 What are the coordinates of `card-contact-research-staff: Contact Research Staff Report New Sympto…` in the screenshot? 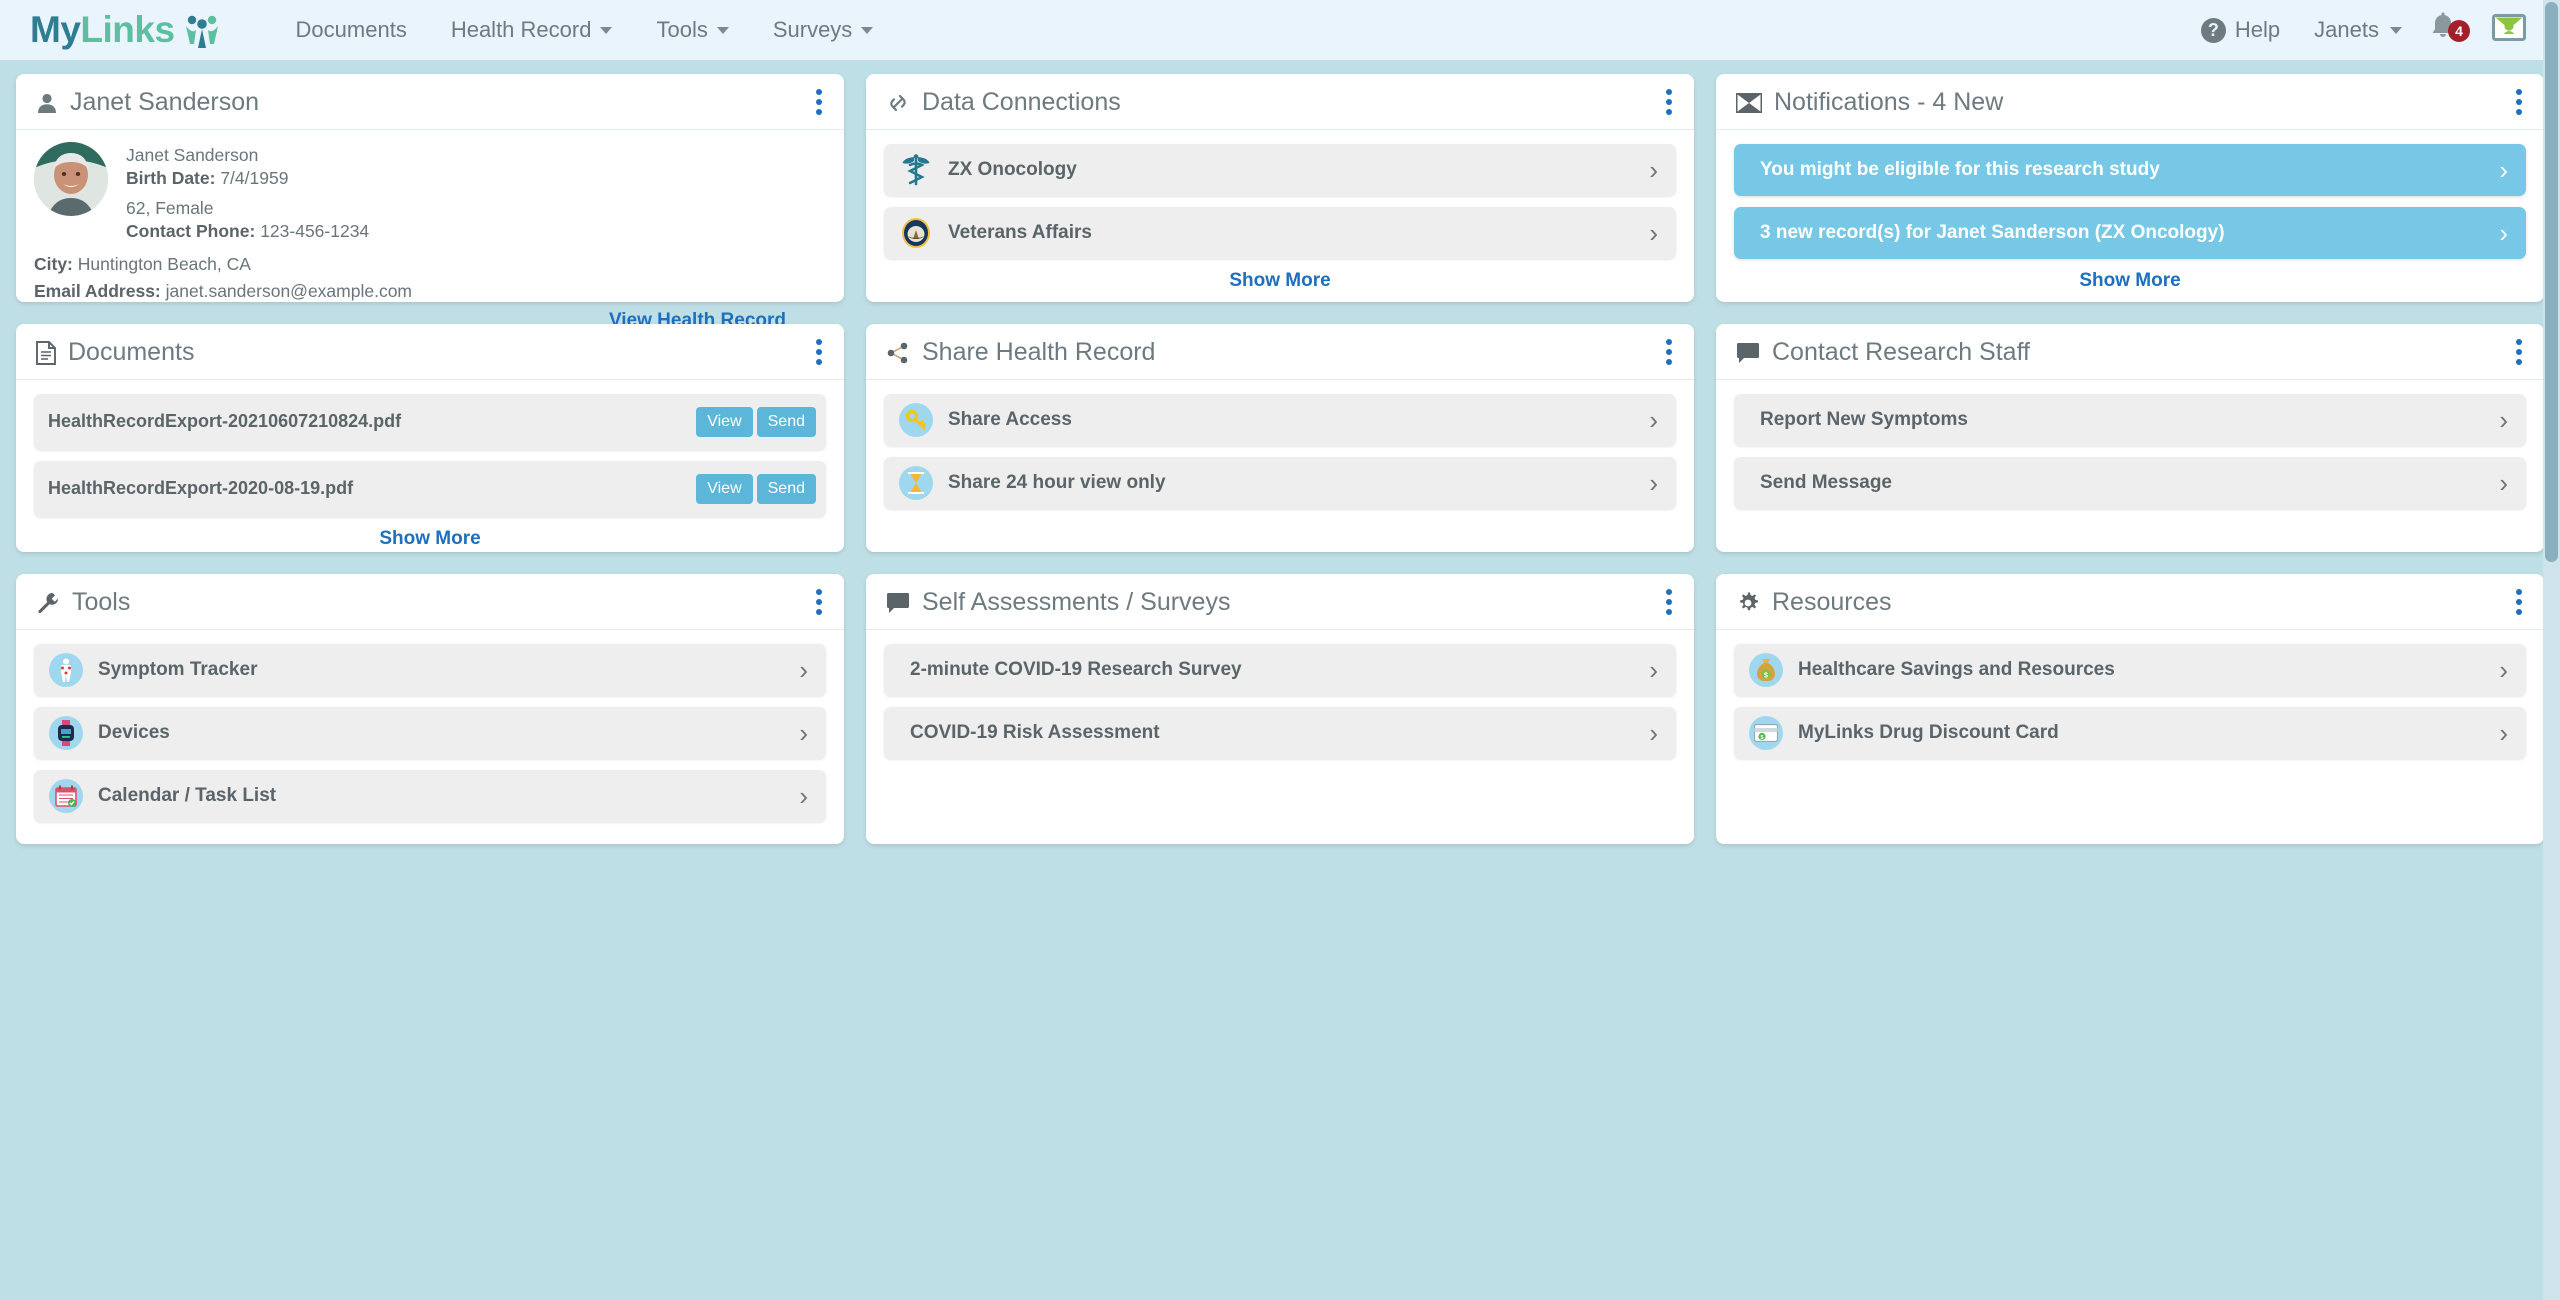 It's located at (2130, 438).